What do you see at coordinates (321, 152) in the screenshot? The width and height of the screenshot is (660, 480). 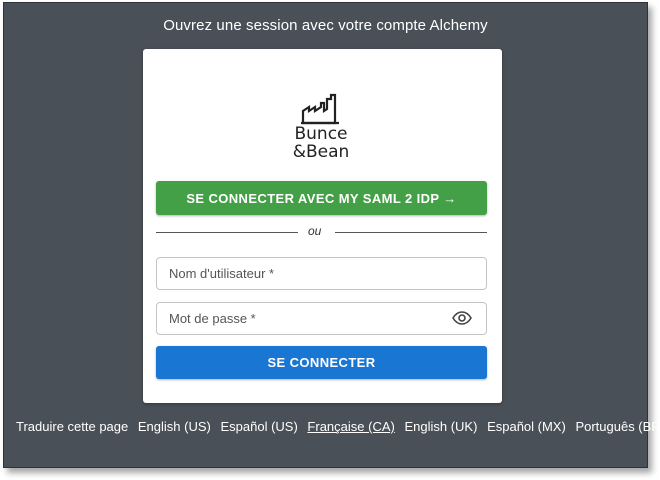 I see `logo-text-line2: &Bean` at bounding box center [321, 152].